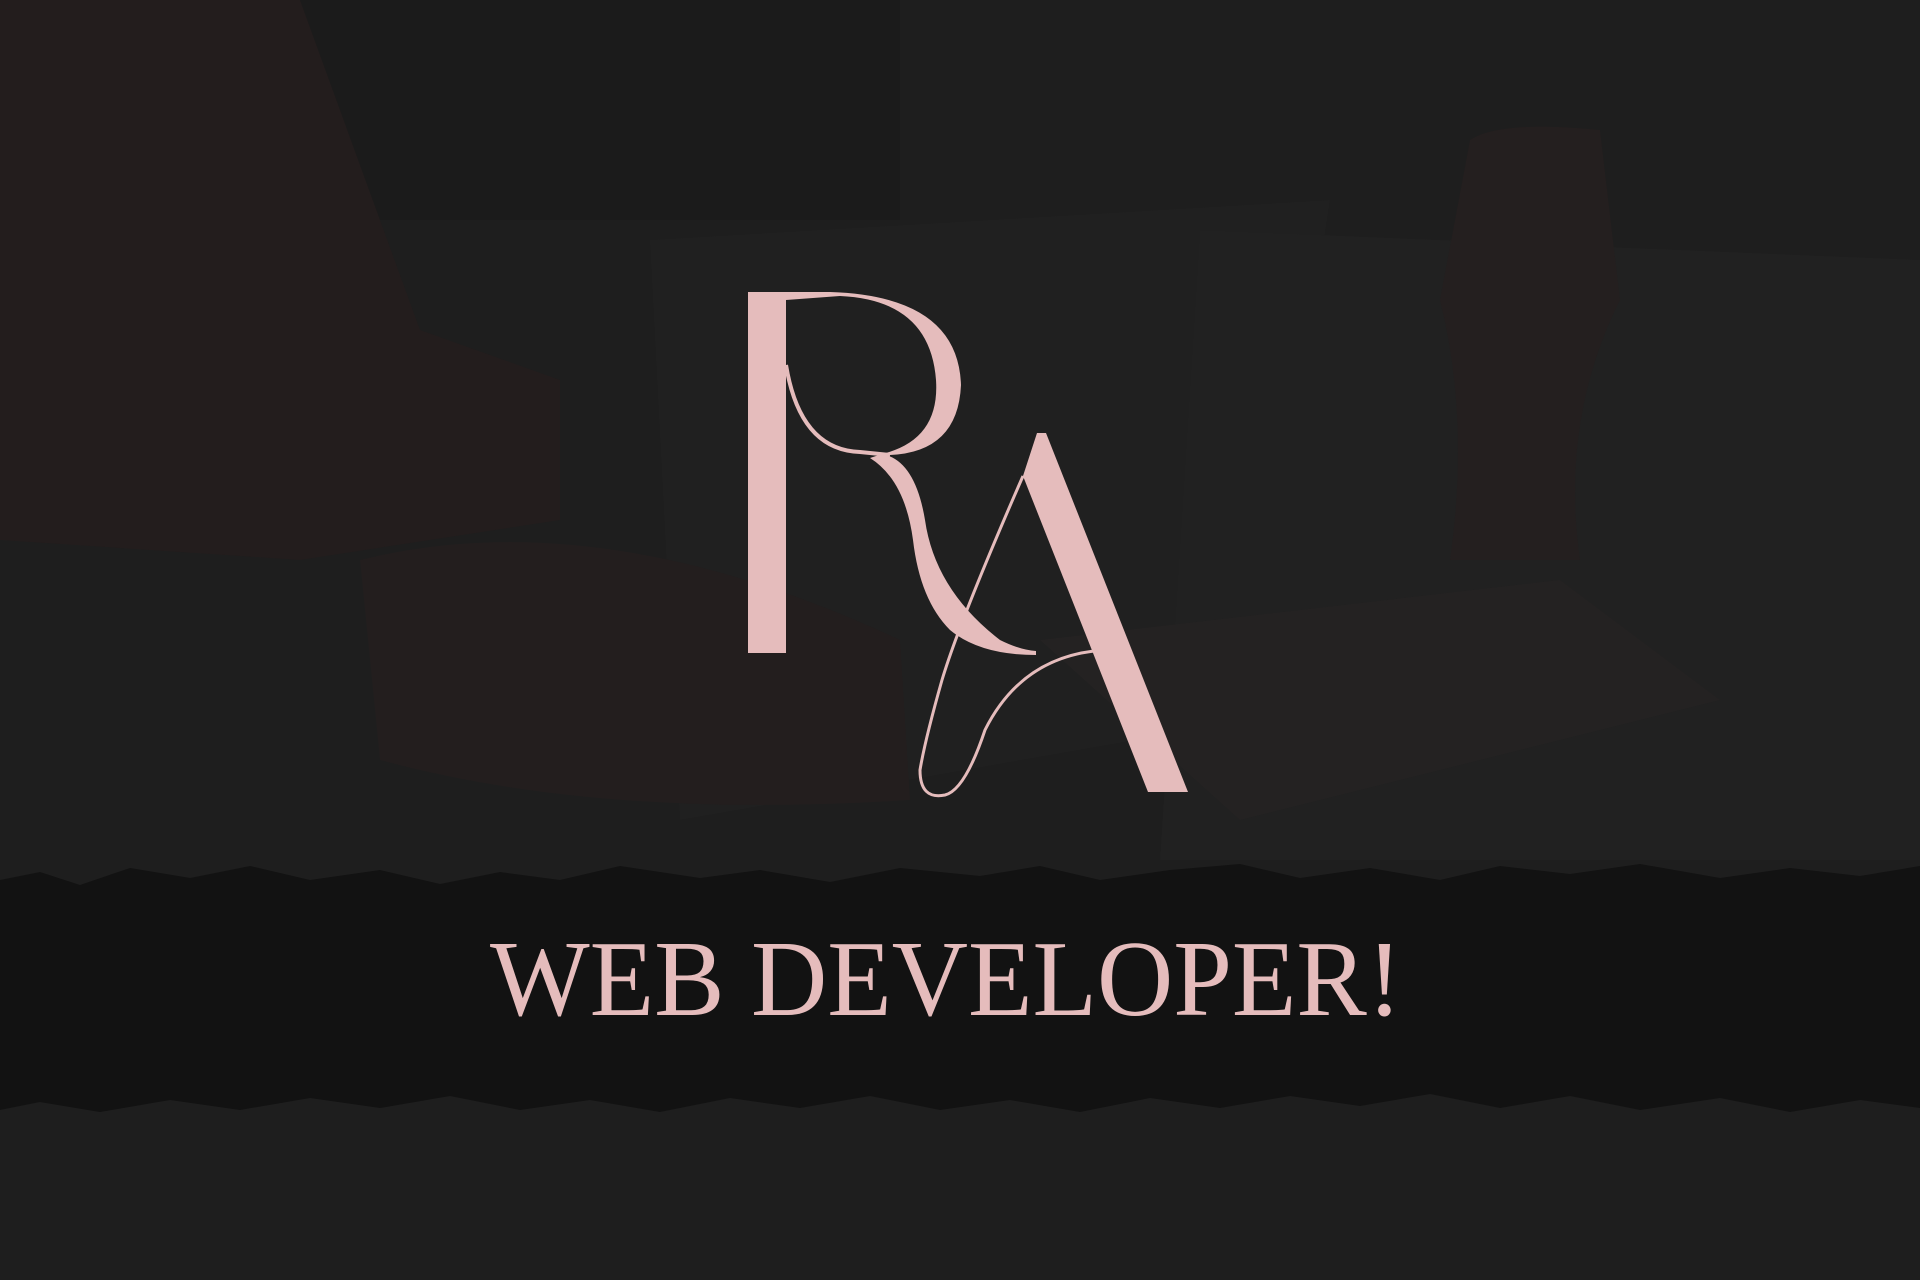 Image resolution: width=1920 pixels, height=1280 pixels. I want to click on r-stem, so click(767, 472).